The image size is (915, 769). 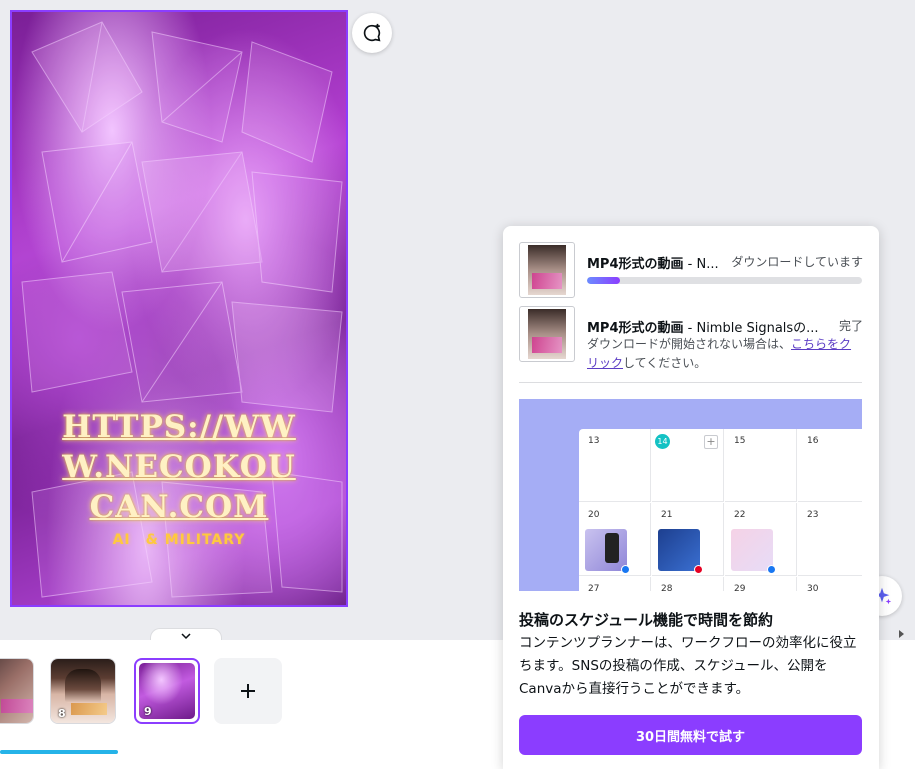 I want to click on pinterest-icon, so click(x=698, y=569).